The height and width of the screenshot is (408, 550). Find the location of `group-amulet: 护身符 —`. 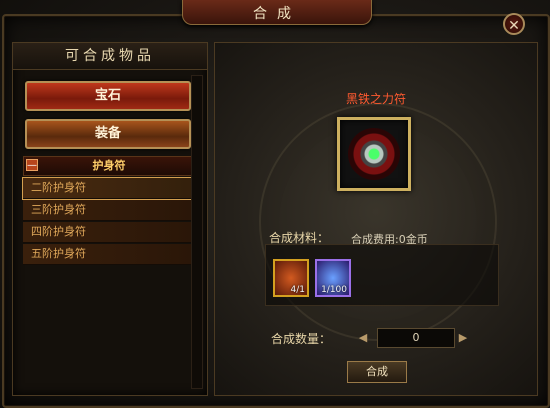

group-amulet: 护身符 — is located at coordinates (109, 166).